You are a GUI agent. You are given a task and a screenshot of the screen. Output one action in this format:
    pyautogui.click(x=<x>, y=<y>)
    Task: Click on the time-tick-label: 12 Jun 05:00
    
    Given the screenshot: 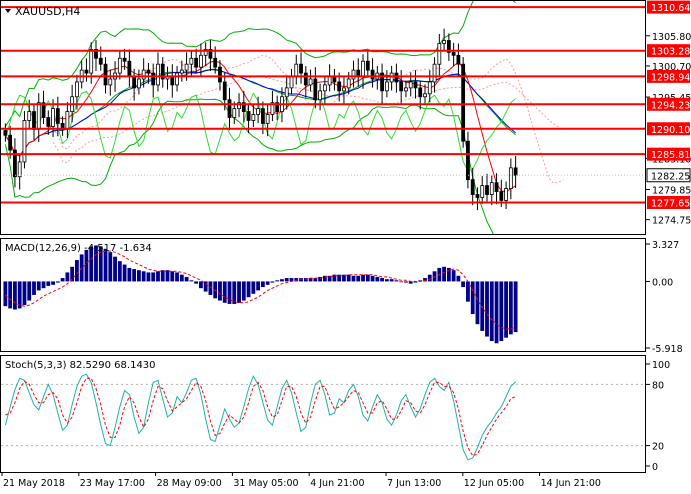 What is the action you would take?
    pyautogui.click(x=494, y=483)
    